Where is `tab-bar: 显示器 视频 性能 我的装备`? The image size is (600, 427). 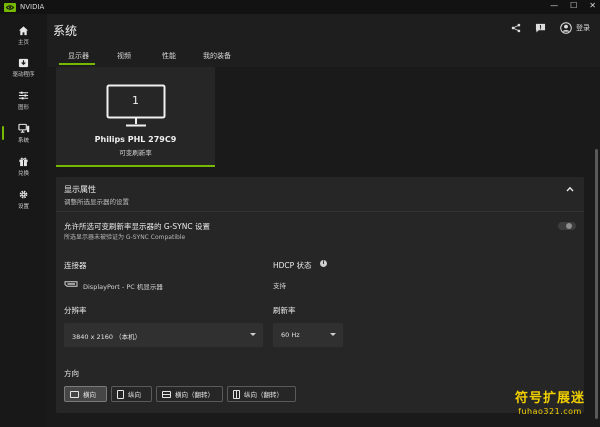 tab-bar: 显示器 视频 性能 我的装备 is located at coordinates (323, 55).